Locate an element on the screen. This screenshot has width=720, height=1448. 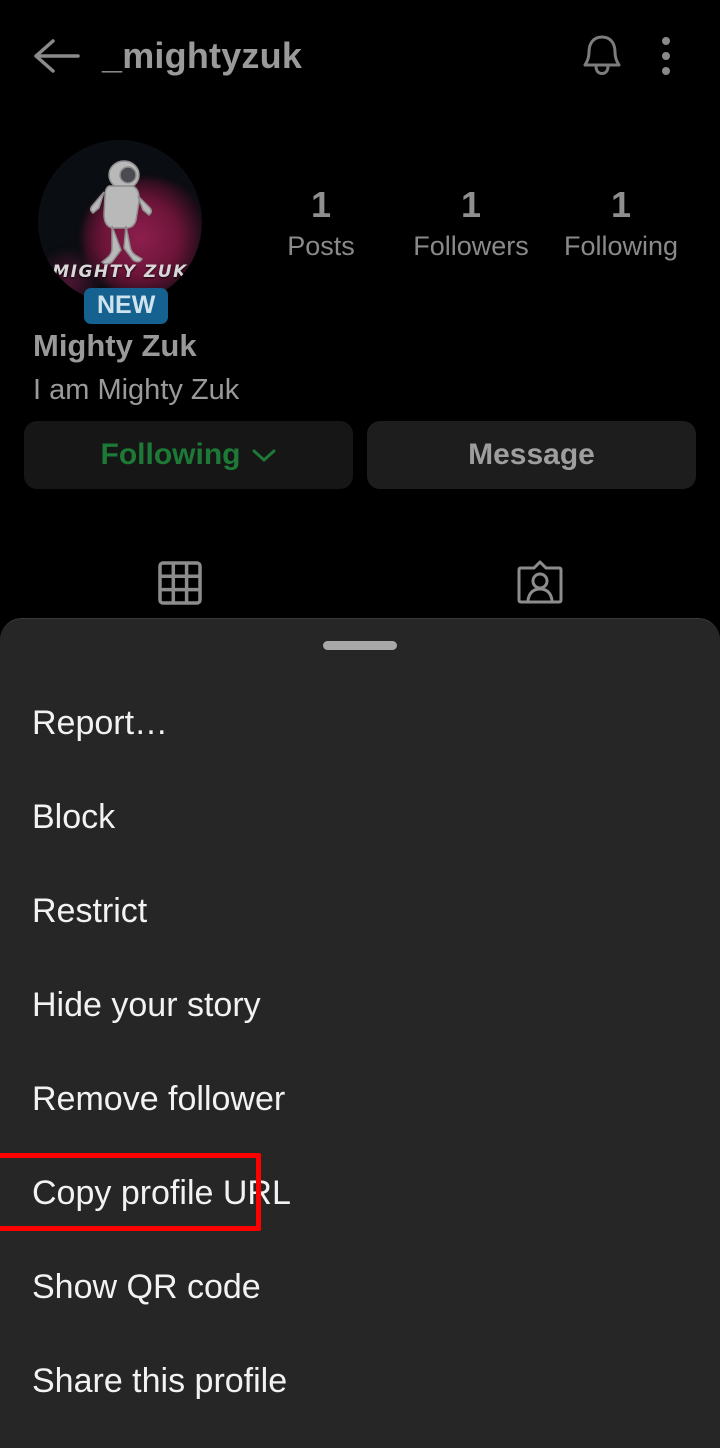
stat-followers: 1 Followers is located at coordinates (471, 222).